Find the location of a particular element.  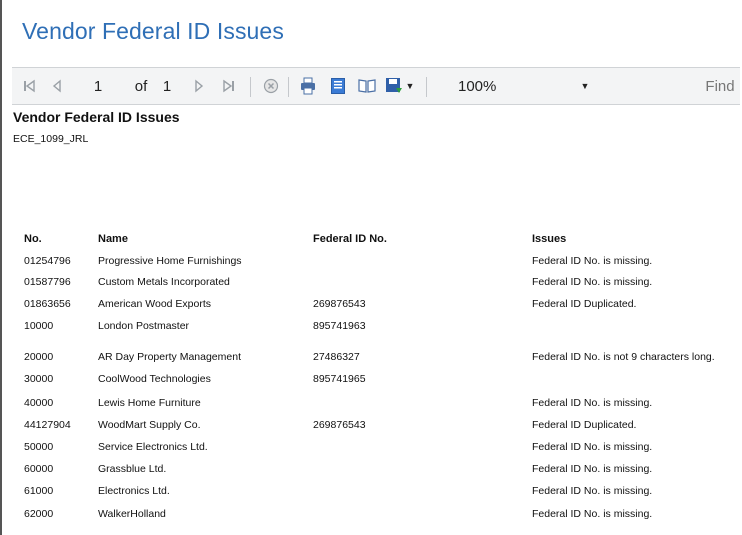

cell-name: CoolWood Technologies is located at coordinates (154, 379).